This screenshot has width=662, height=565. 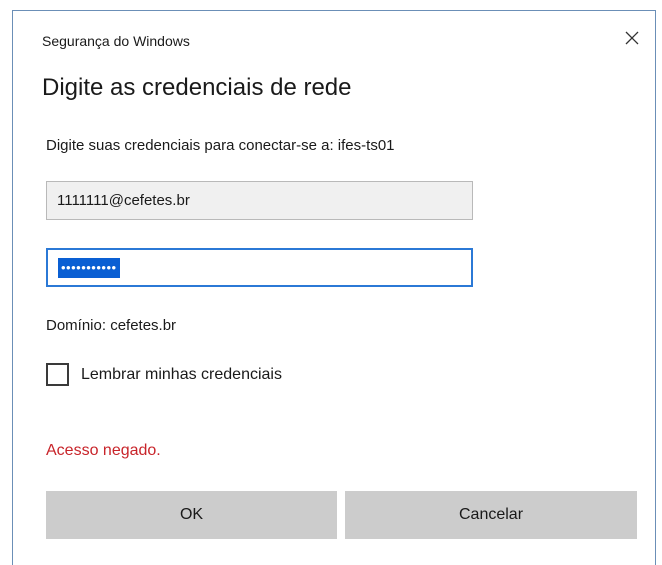 What do you see at coordinates (103, 450) in the screenshot?
I see `error-message: Acesso negado.` at bounding box center [103, 450].